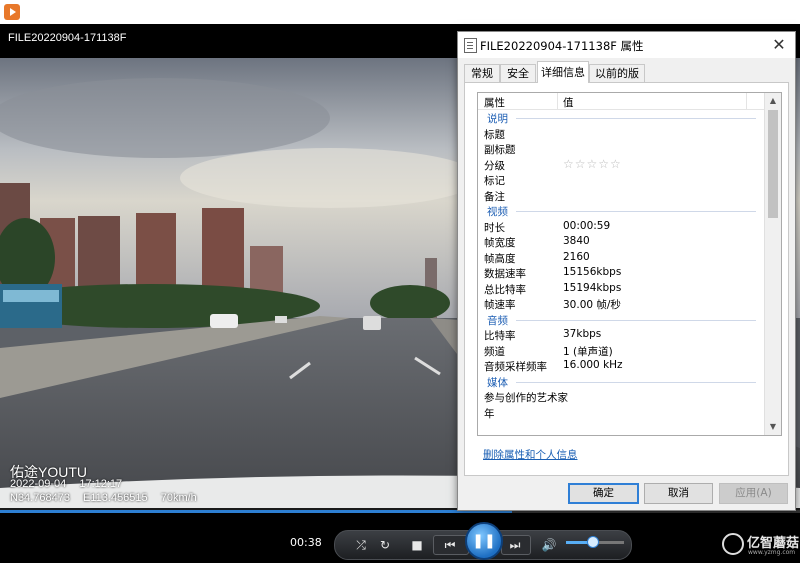  Describe the element at coordinates (562, 46) in the screenshot. I see `dialog-title: FILE20220904-171138F 属性` at that location.